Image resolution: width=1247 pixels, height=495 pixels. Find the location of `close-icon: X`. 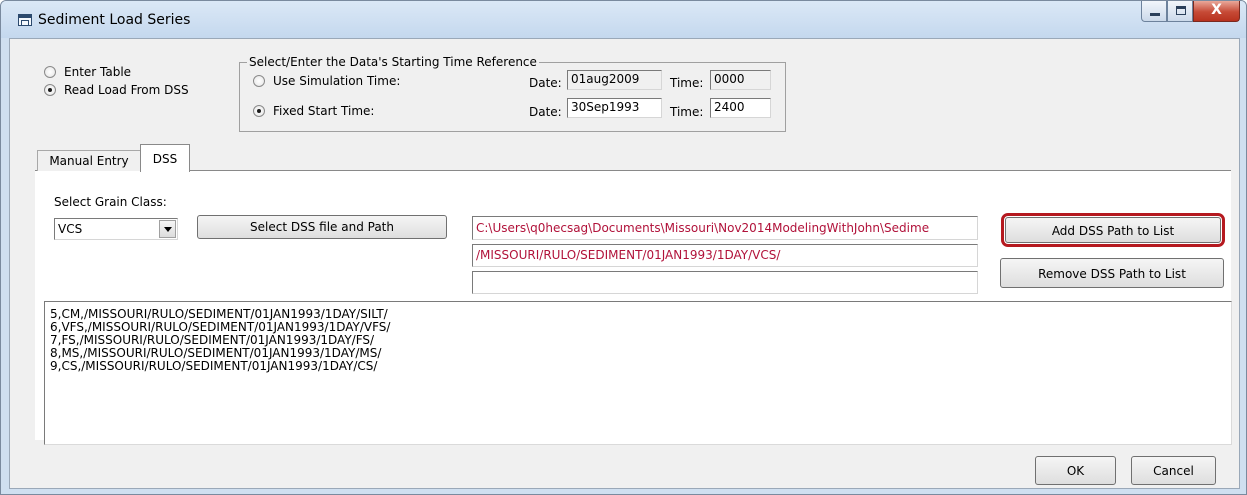

close-icon: X is located at coordinates (1216, 10).